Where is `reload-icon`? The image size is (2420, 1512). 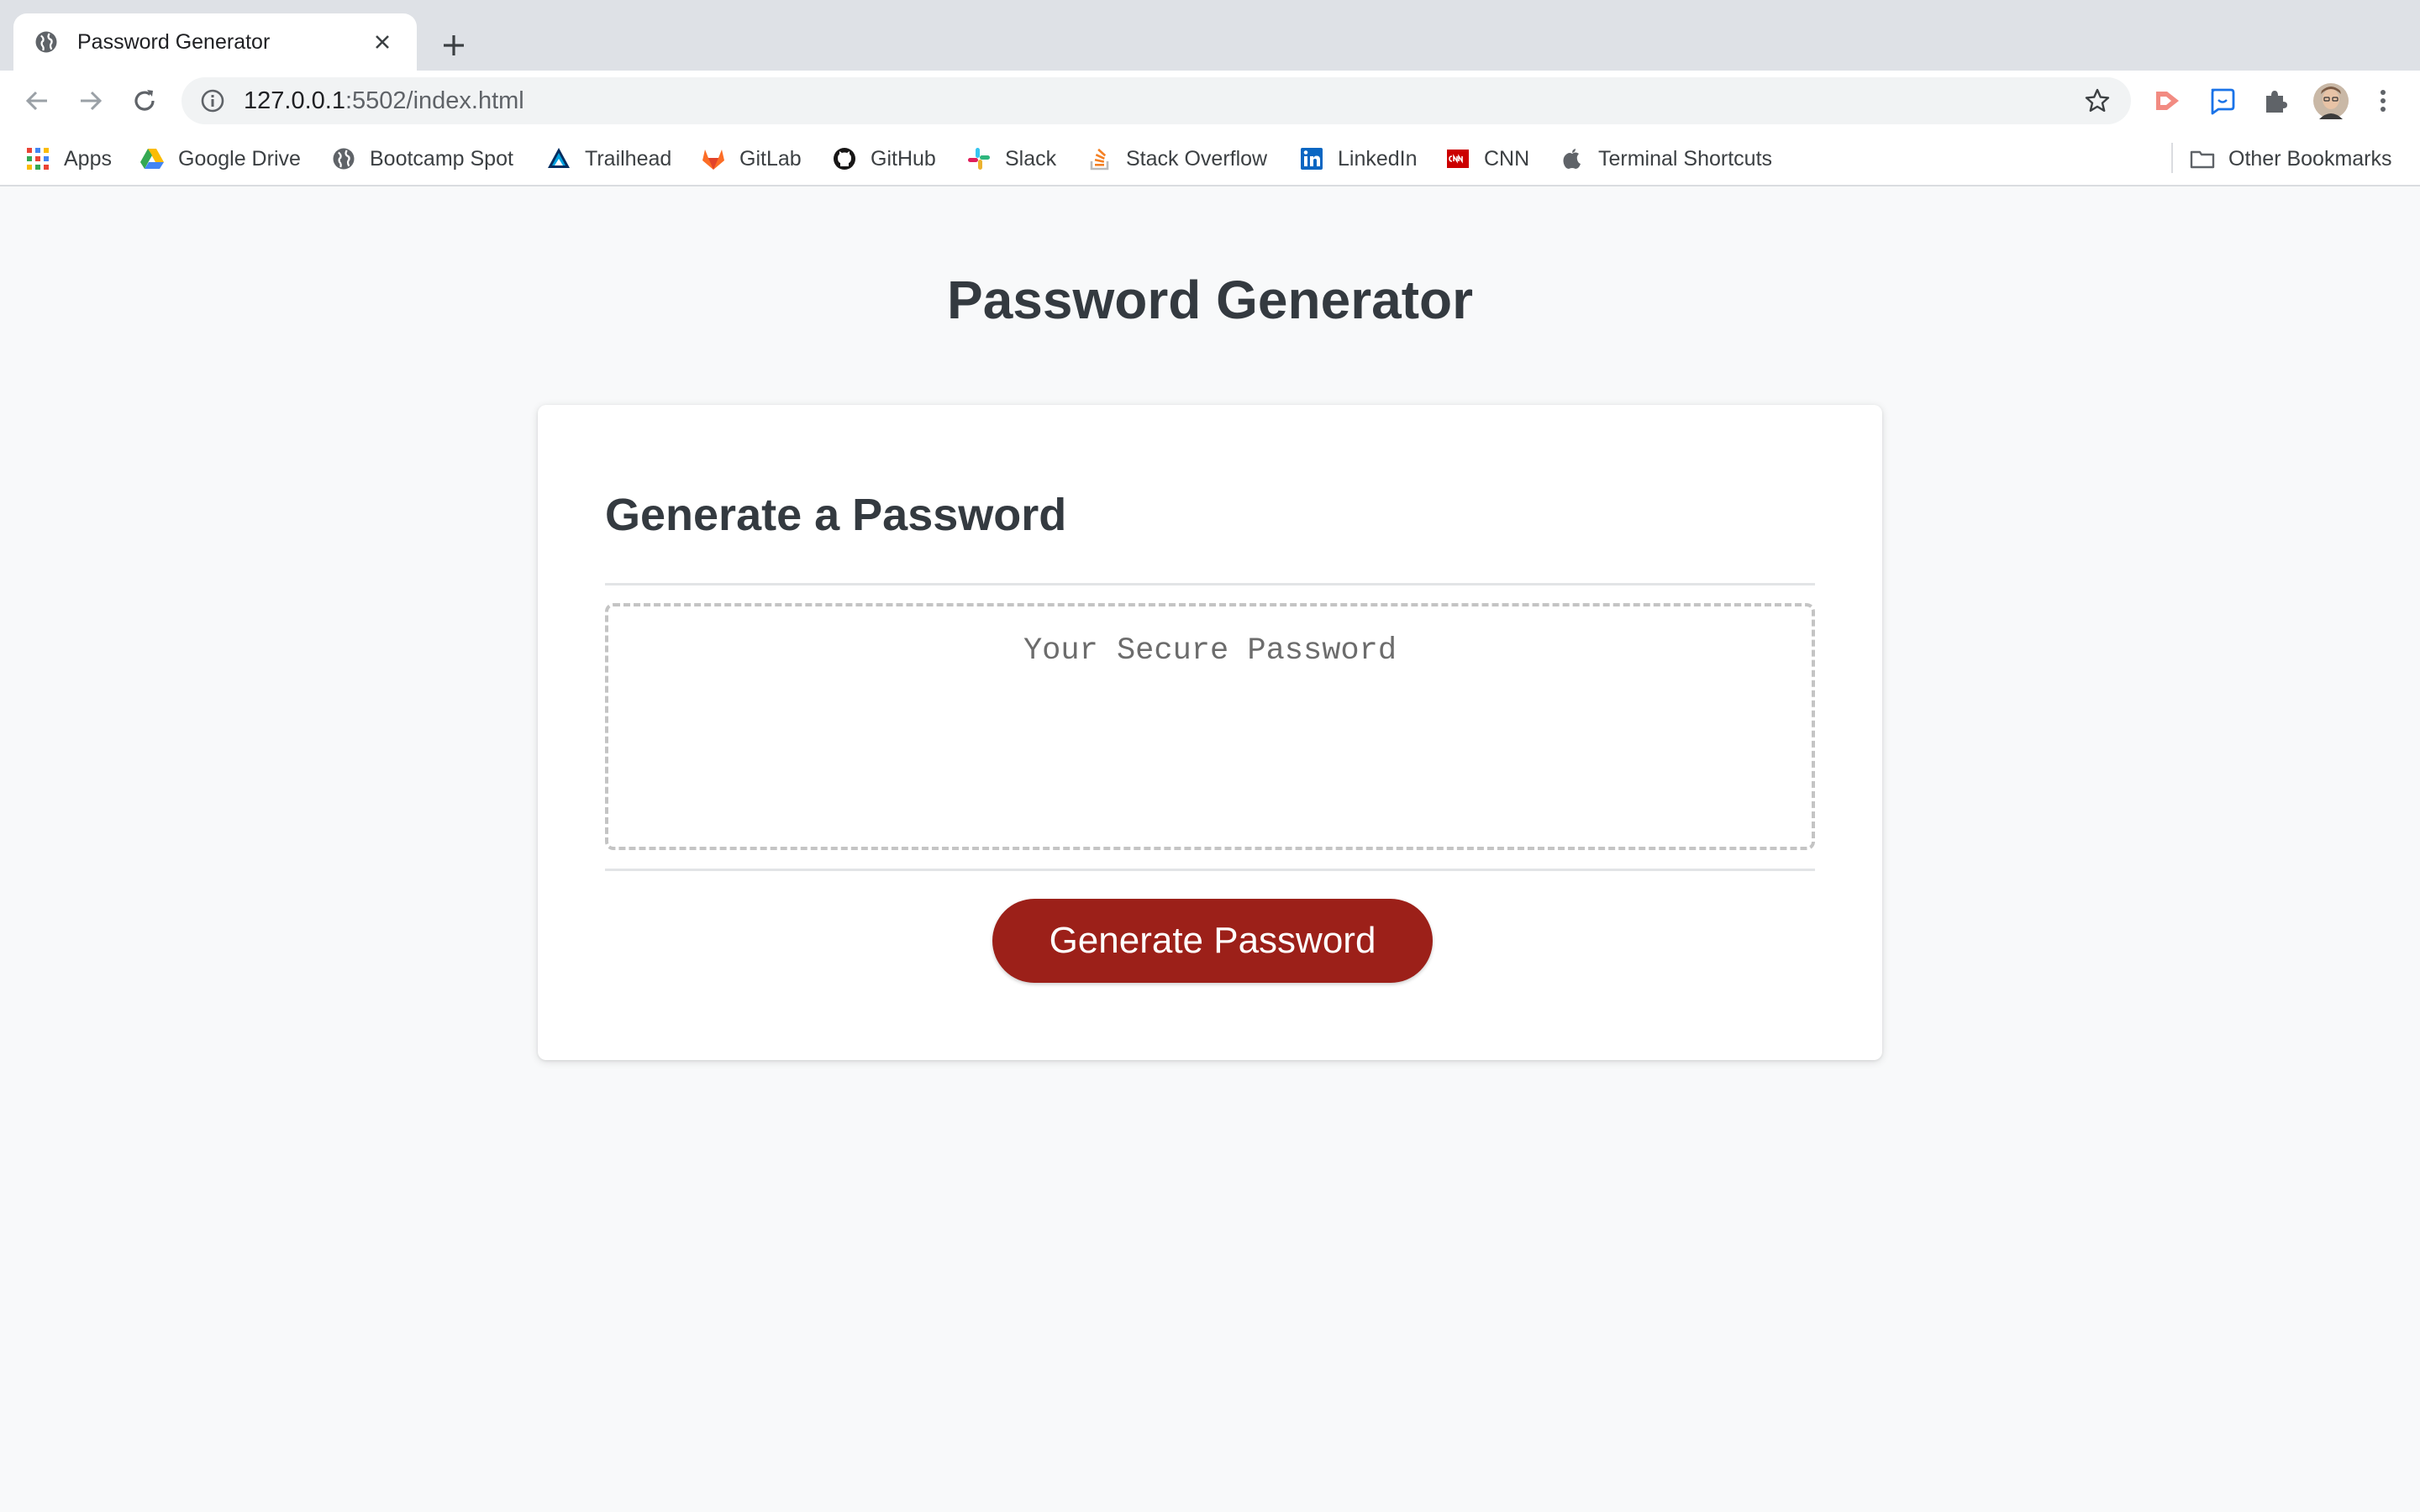 reload-icon is located at coordinates (144, 100).